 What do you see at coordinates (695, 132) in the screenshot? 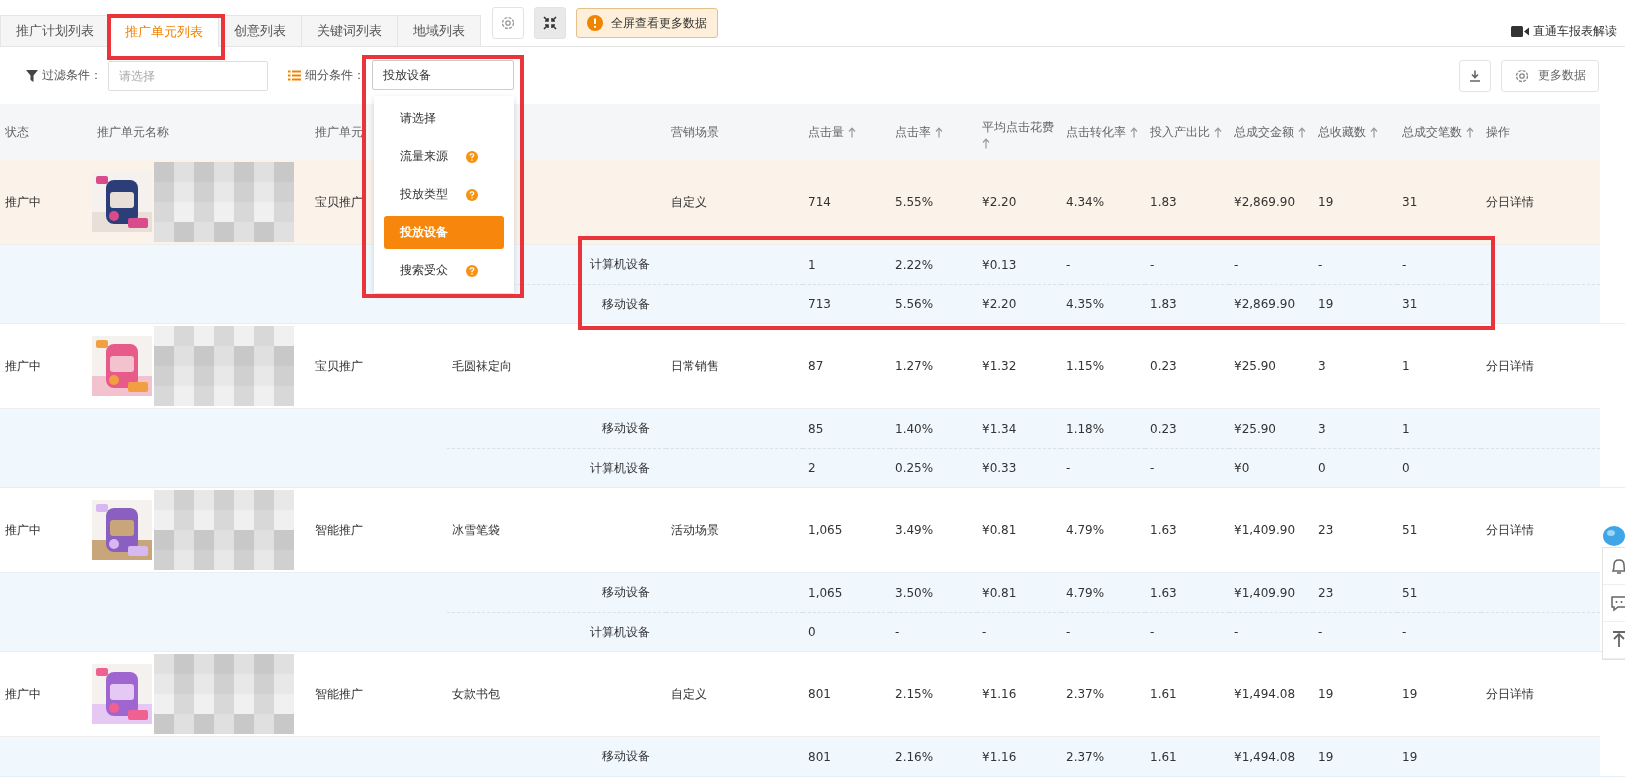
I see `column-header: 营销场景` at bounding box center [695, 132].